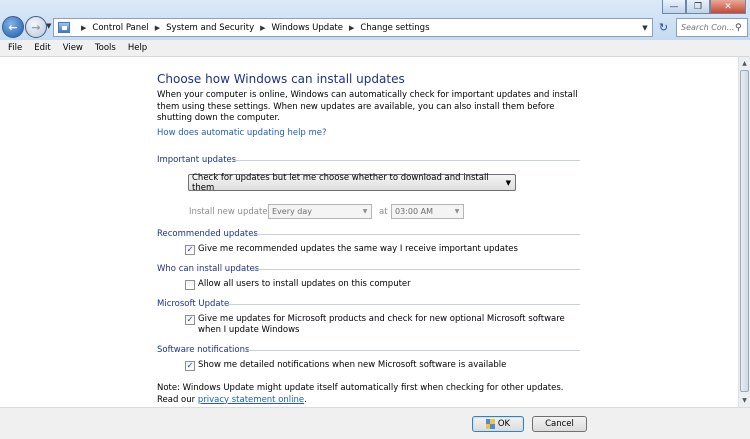  I want to click on scroll-up-icon: ▲, so click(744, 63).